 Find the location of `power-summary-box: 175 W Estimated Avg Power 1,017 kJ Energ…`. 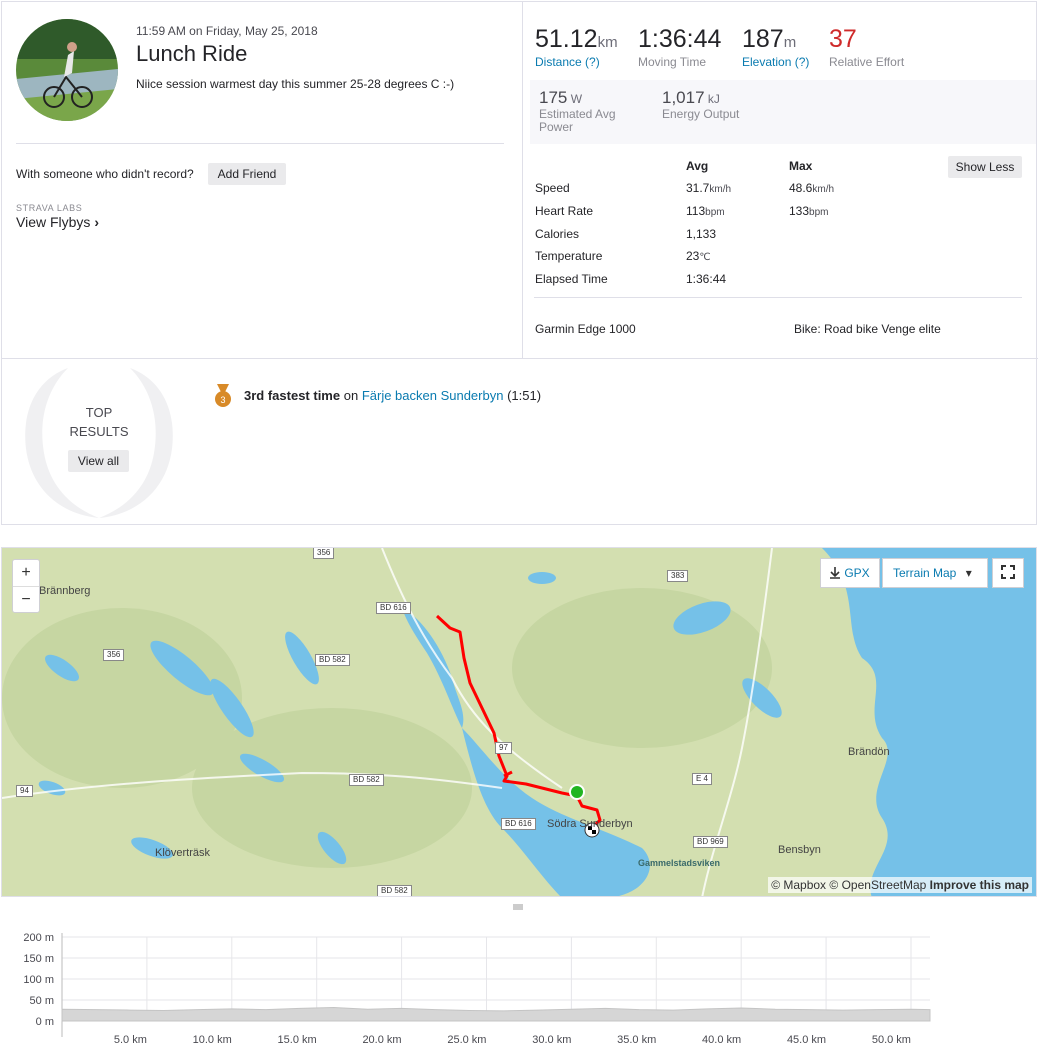

power-summary-box: 175 W Estimated Avg Power 1,017 kJ Energ… is located at coordinates (783, 112).